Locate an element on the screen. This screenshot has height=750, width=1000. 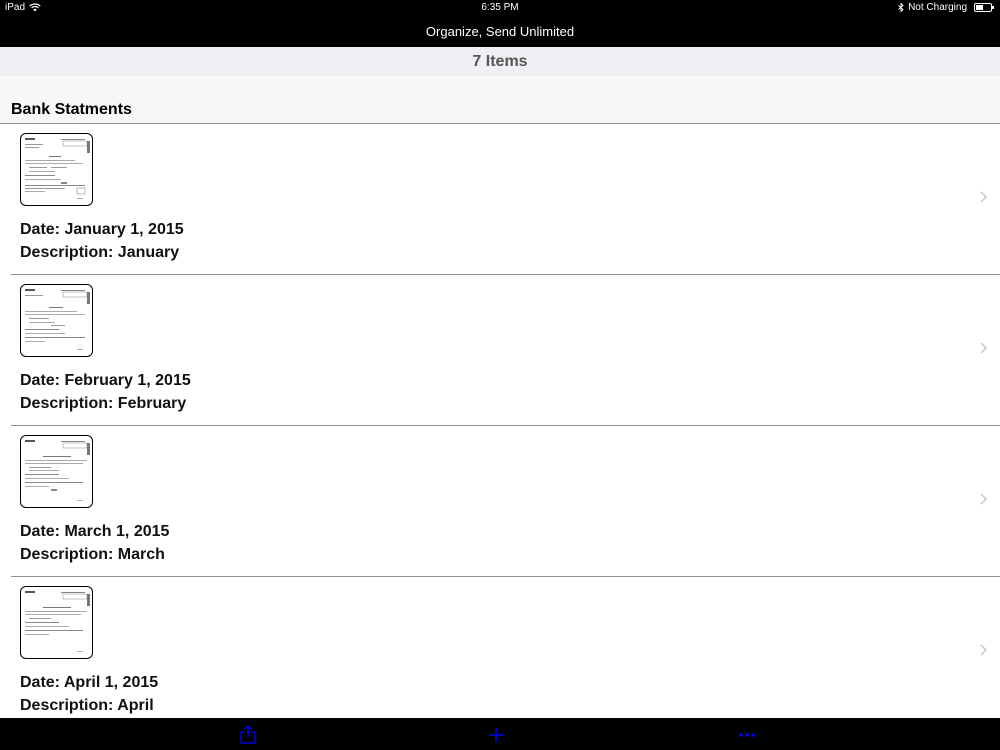
section-title: Bank Statments is located at coordinates (71, 109).